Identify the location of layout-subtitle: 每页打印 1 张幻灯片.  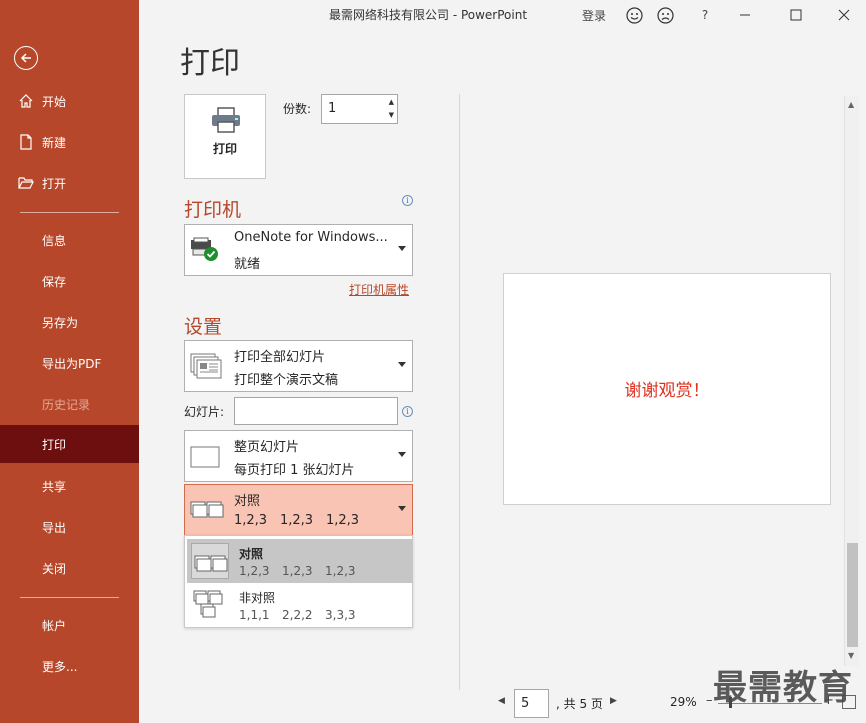
(294, 470).